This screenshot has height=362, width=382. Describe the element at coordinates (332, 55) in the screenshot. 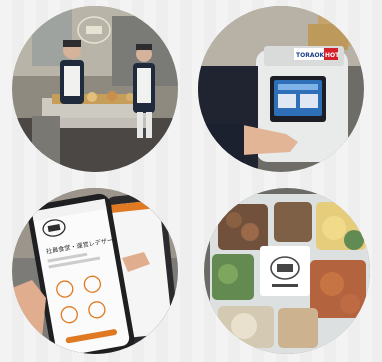

I see `machine-hot-label: HOT` at that location.